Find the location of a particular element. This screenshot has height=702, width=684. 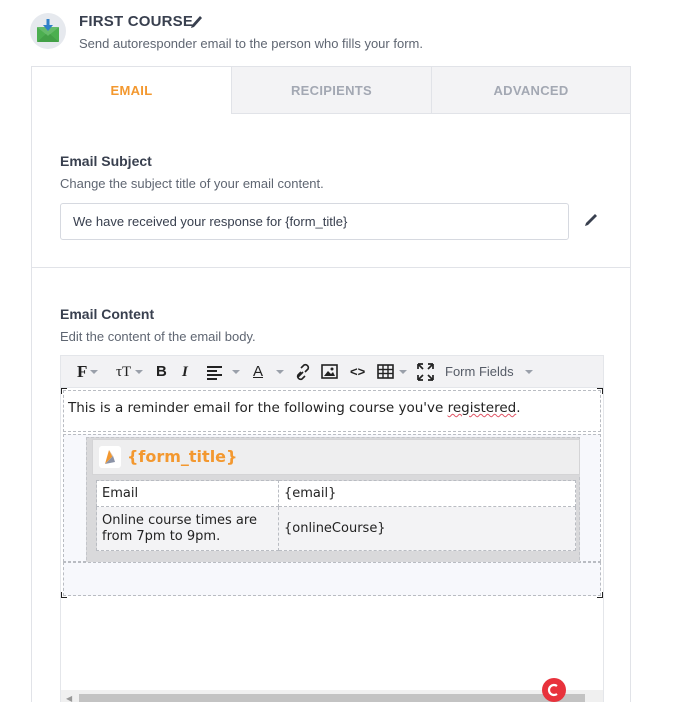

form-fields-label: Form Fields is located at coordinates (479, 371).